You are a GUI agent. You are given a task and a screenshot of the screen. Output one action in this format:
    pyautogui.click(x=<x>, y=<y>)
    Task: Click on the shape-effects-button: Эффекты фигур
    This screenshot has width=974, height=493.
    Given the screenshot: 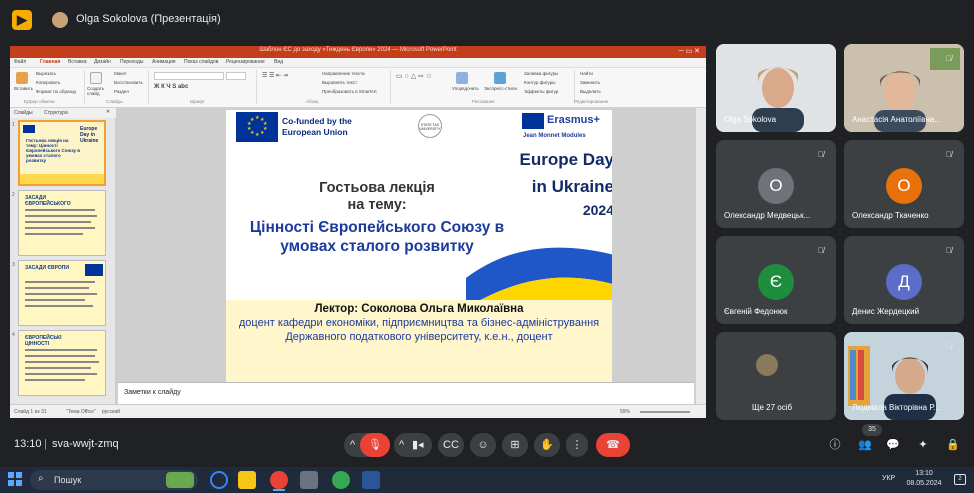 What is the action you would take?
    pyautogui.click(x=541, y=91)
    